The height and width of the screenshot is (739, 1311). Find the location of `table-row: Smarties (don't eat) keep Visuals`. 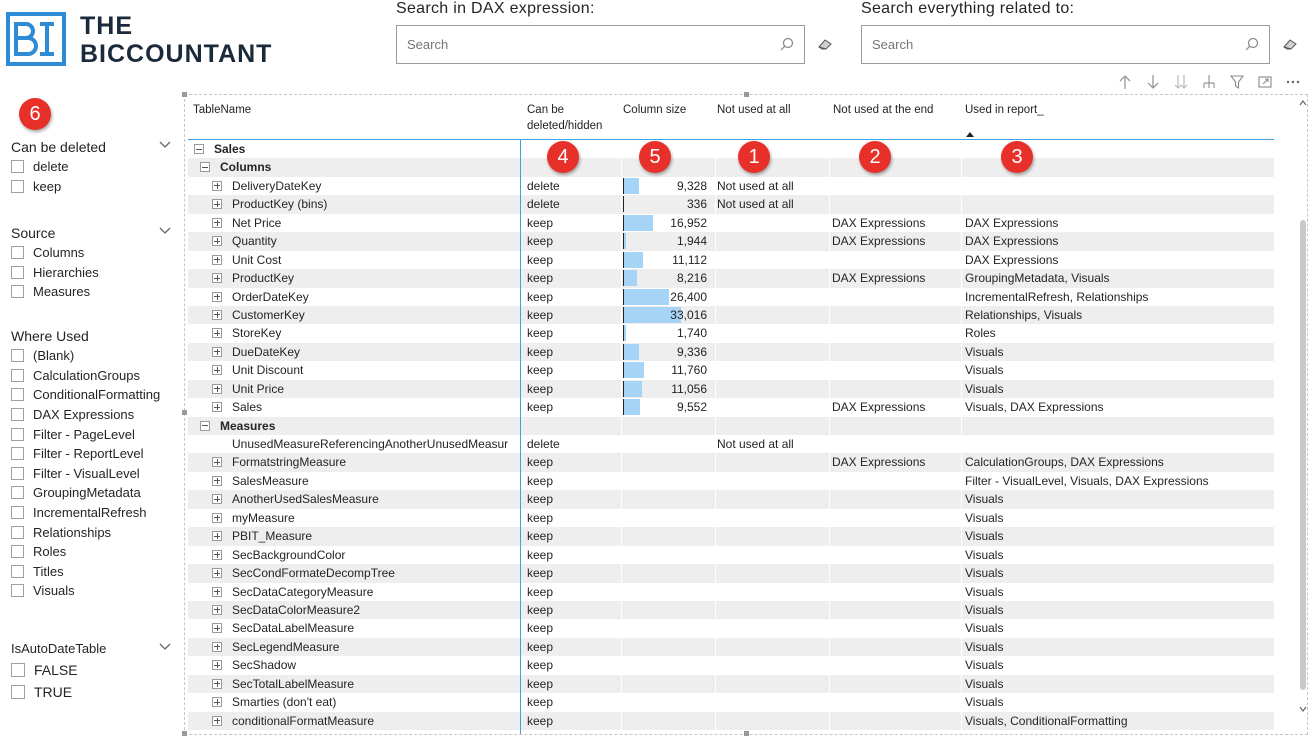

table-row: Smarties (don't eat) keep Visuals is located at coordinates (731, 702).